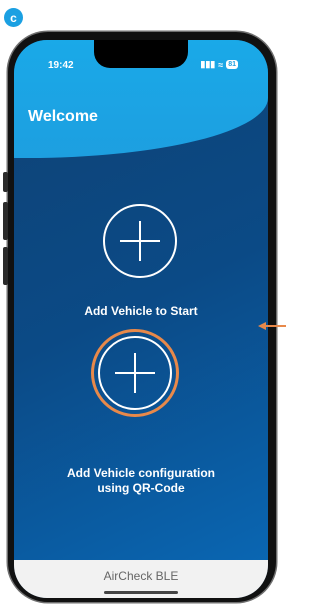 Image resolution: width=320 pixels, height=605 pixels. Describe the element at coordinates (141, 576) in the screenshot. I see `app-name-label: AirCheck BLE` at that location.